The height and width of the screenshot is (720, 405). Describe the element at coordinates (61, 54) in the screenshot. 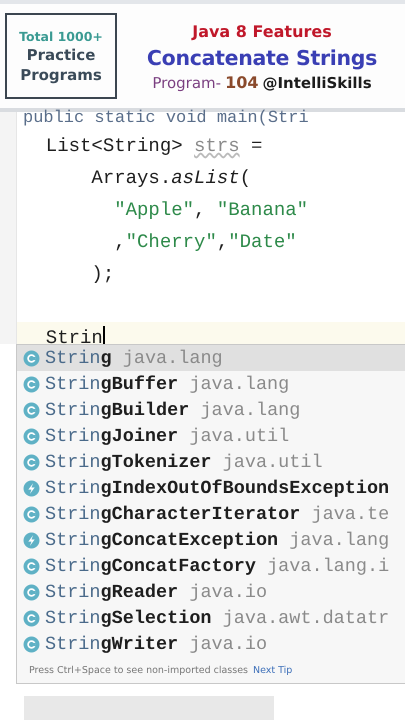

I see `badge-text: Practice` at that location.